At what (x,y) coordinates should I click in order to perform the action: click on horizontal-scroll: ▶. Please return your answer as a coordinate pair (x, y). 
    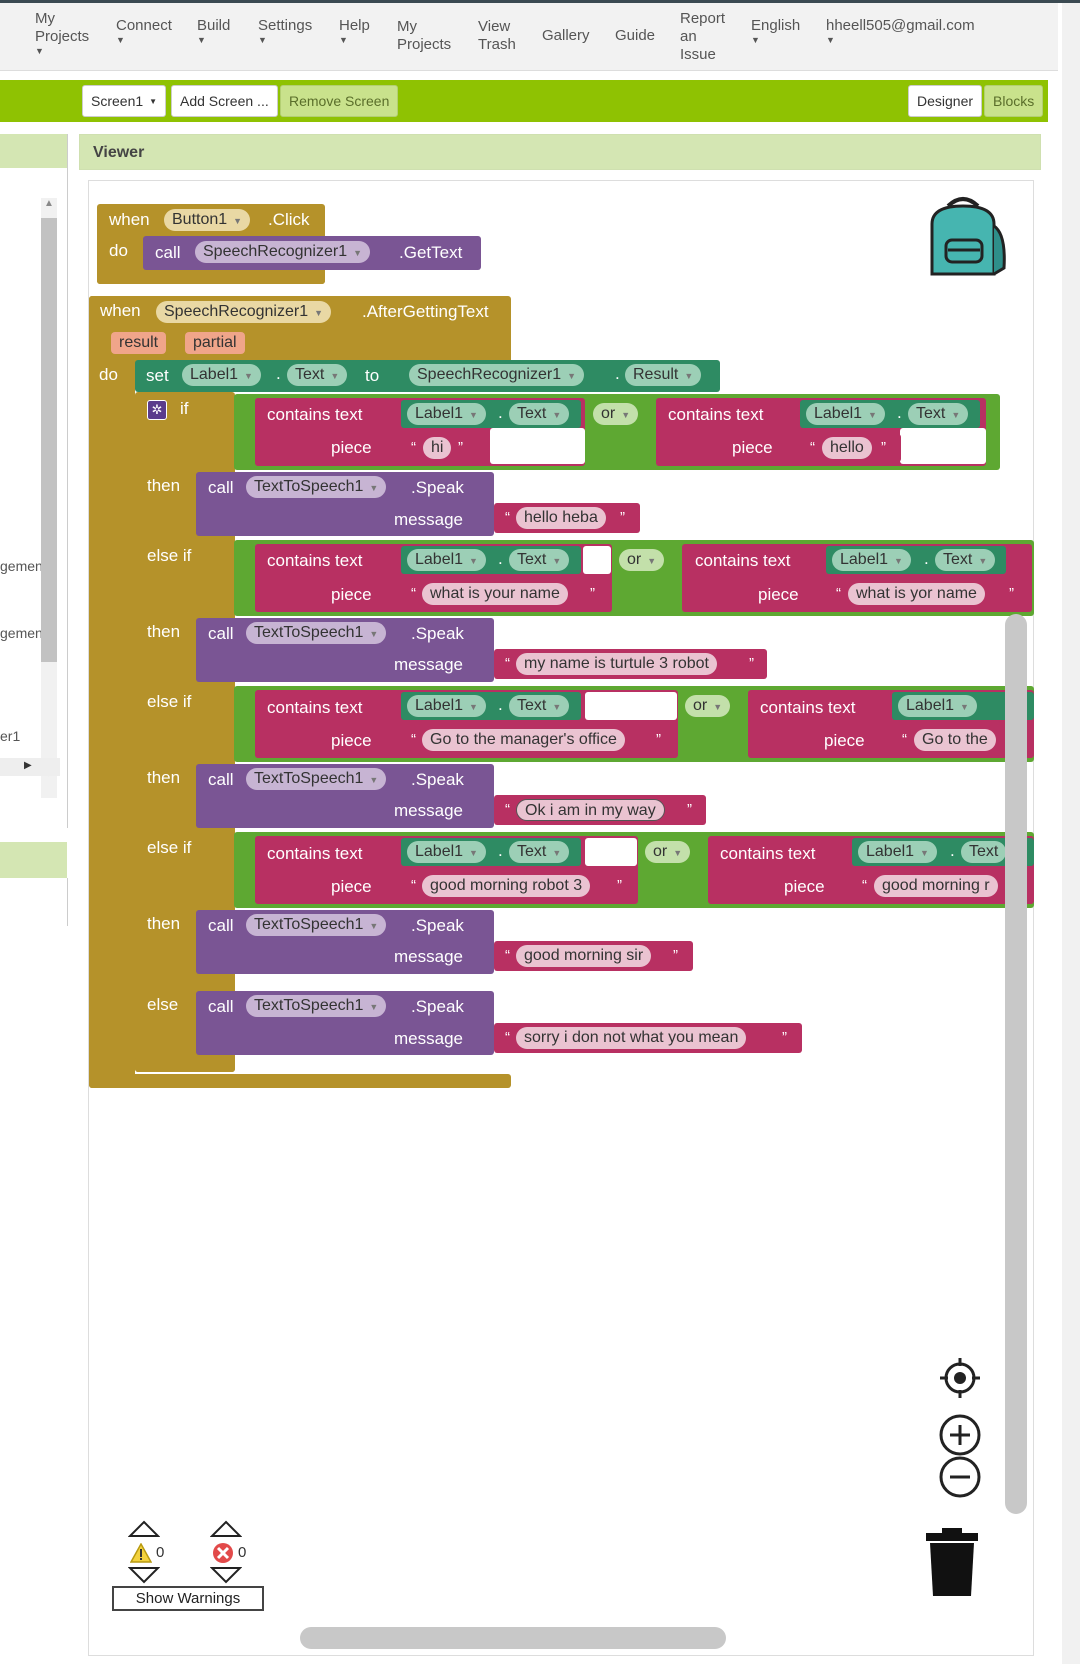
    Looking at the image, I should click on (30, 767).